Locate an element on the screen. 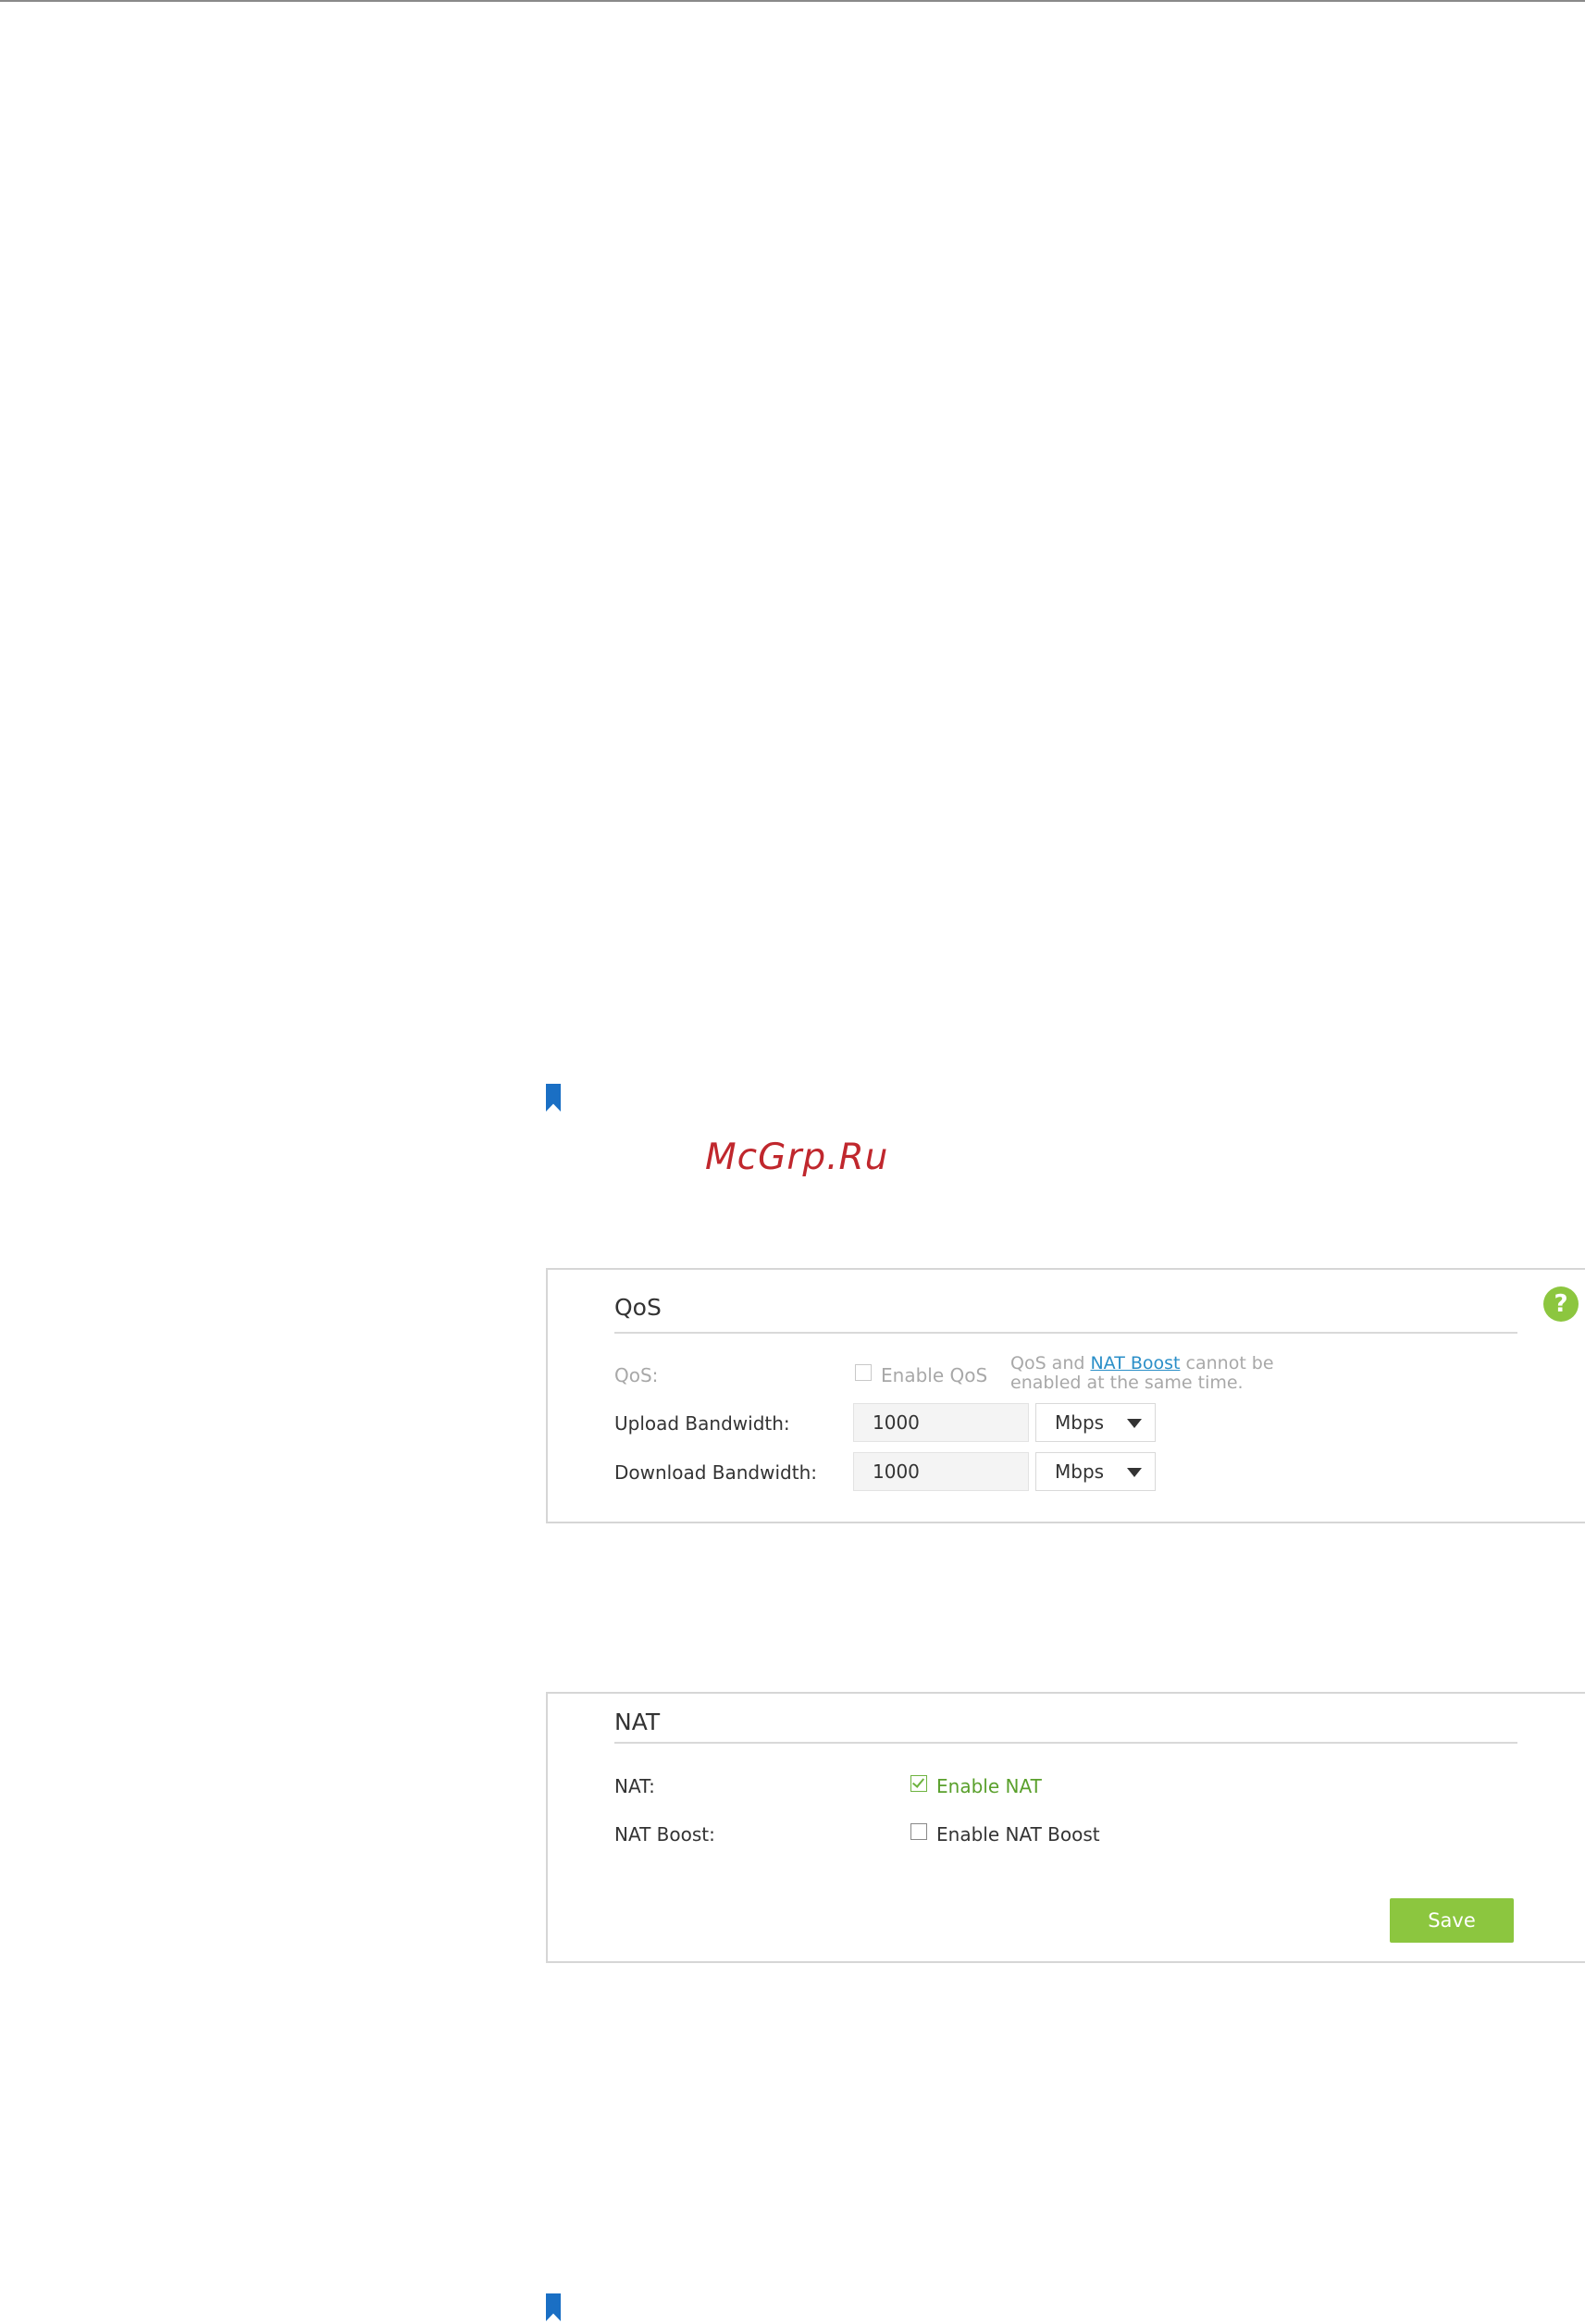  note-prefix: QoS and is located at coordinates (1051, 1363).